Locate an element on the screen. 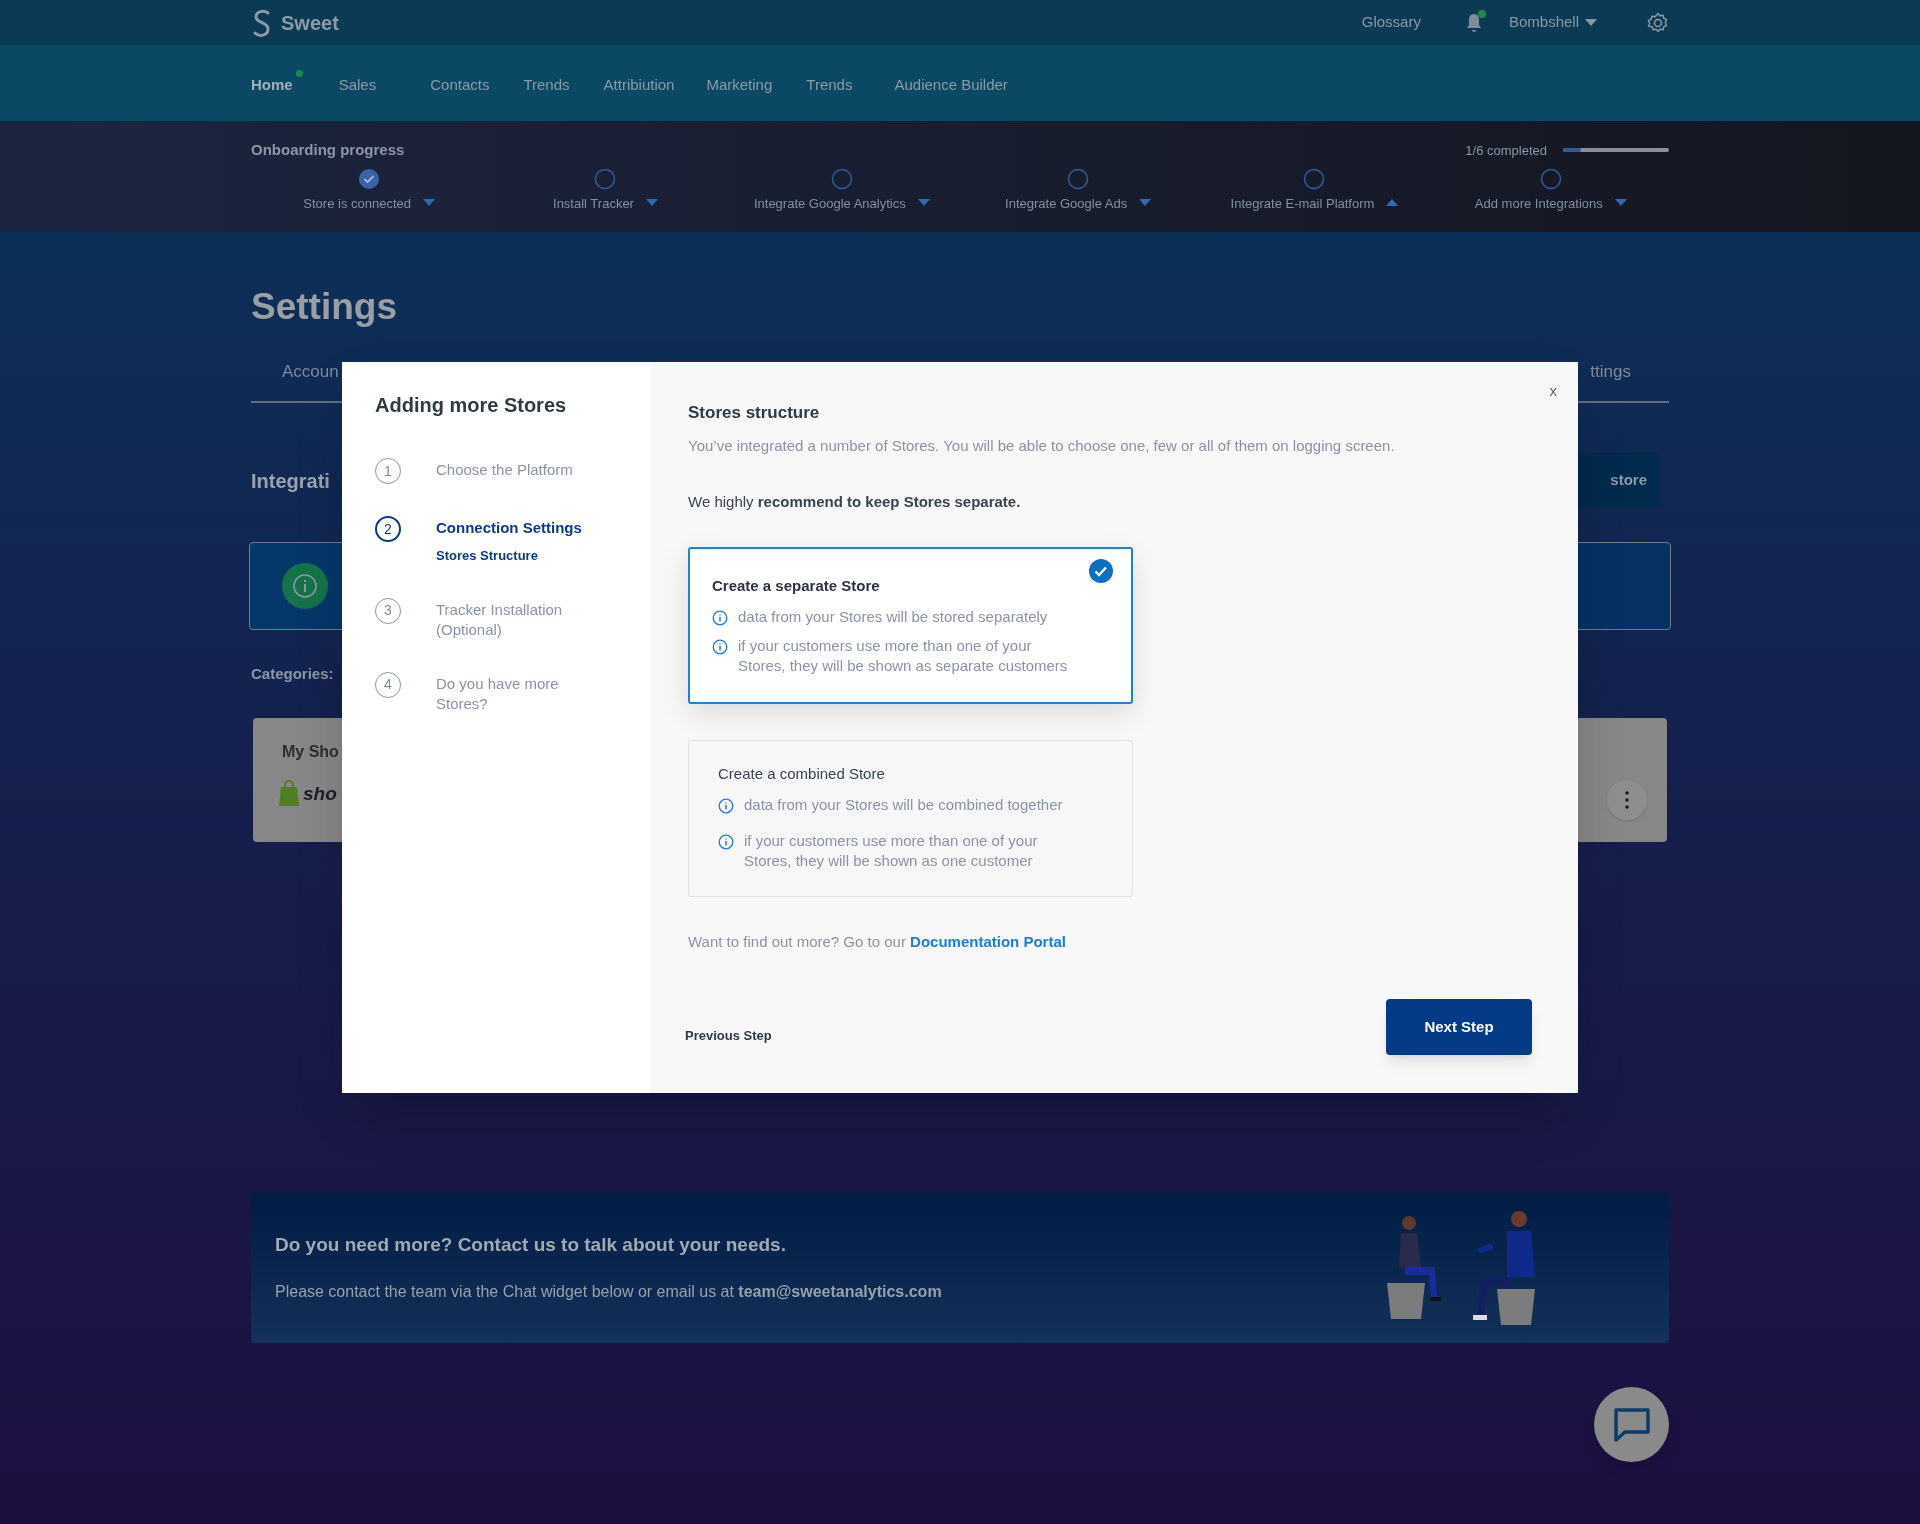  onboarding-step: Integrate E-mail Platform is located at coordinates (1314, 203).